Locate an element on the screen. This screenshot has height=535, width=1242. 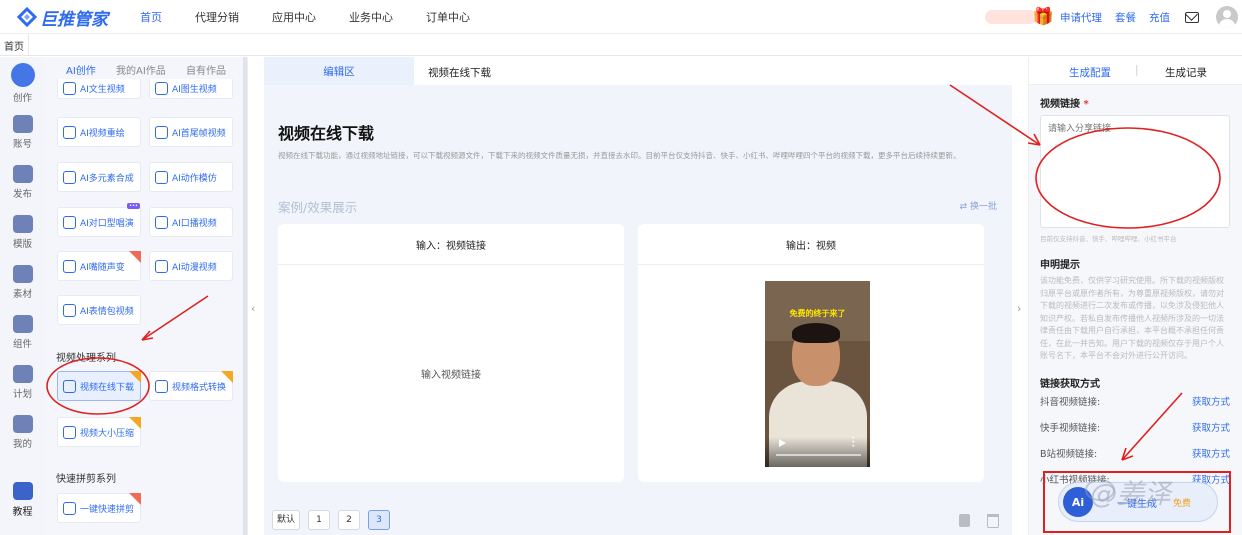
tab-home: 首页 is located at coordinates (14, 45).